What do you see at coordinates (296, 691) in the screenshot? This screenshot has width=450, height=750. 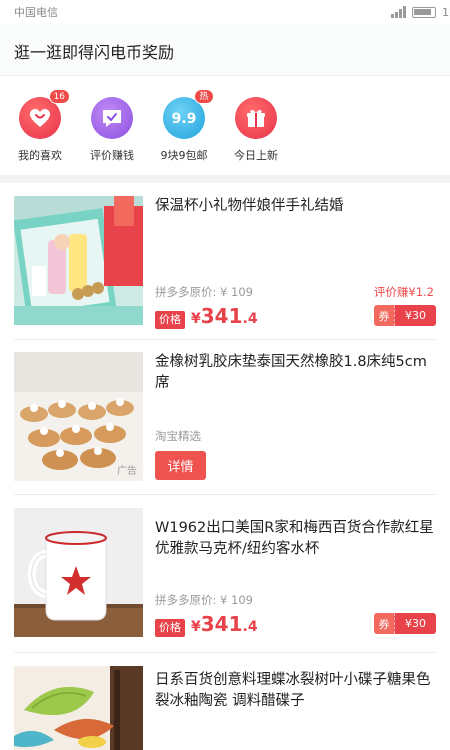 I see `product-title: 日系百货创意料理蝶冰裂树叶小碟子糖果色裂冰釉陶瓷 调料醋碟子` at bounding box center [296, 691].